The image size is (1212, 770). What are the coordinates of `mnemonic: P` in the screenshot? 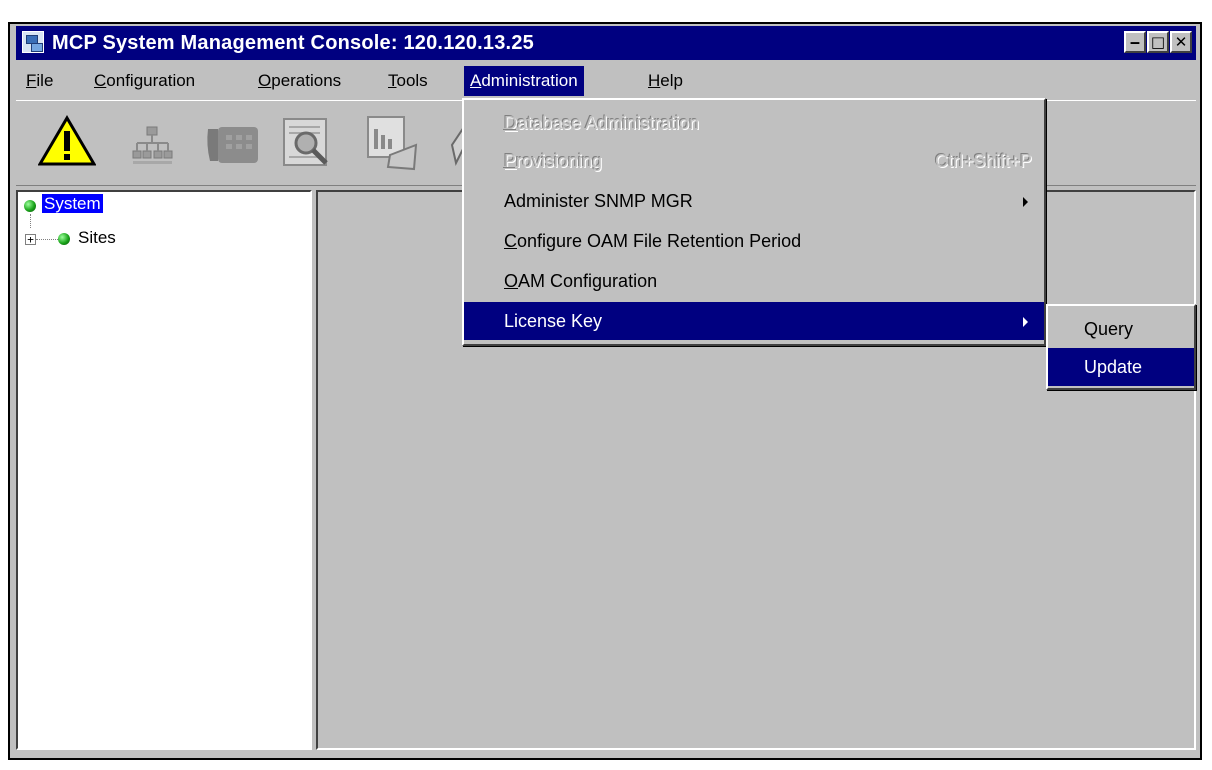 It's located at (510, 161).